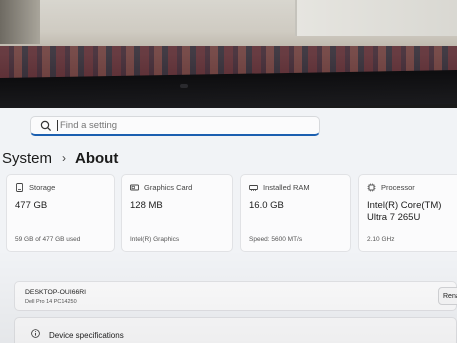 The height and width of the screenshot is (343, 457). Describe the element at coordinates (404, 211) in the screenshot. I see `processor-value: Intel(R) Core(TM) Ultra 7 265U` at that location.